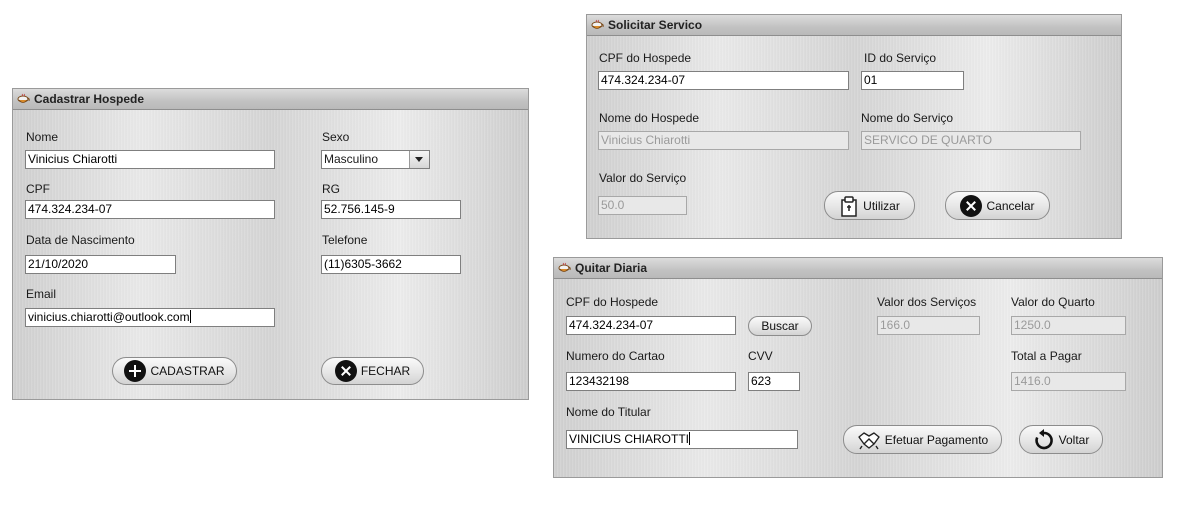  I want to click on sexo-label: Sexo, so click(336, 137).